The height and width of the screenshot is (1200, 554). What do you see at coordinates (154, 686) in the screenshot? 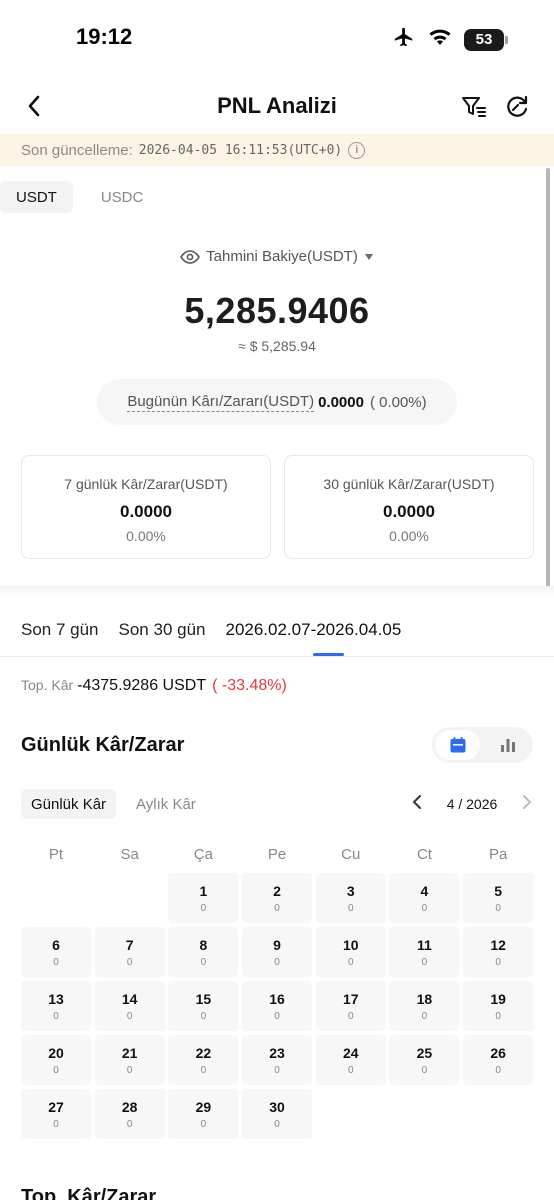
I see `total-profit: Top. Kâr -4375.9286 USDT ( -33.48%)` at bounding box center [154, 686].